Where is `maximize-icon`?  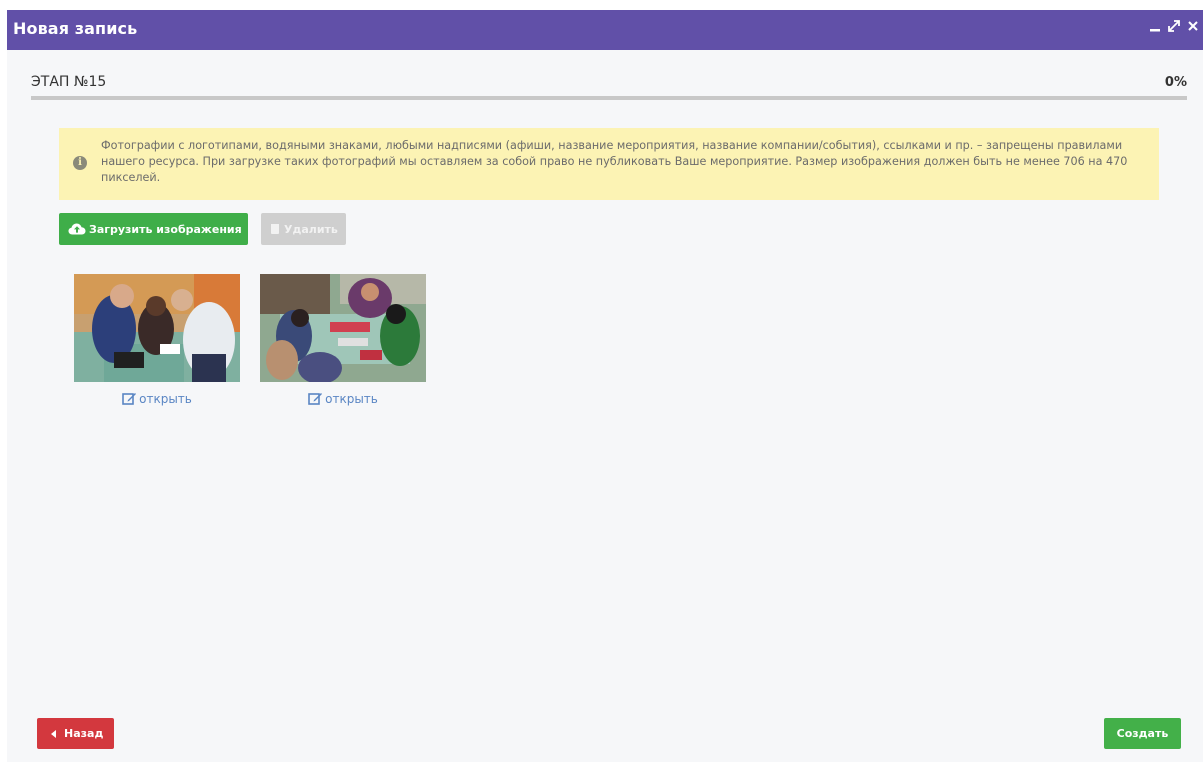 maximize-icon is located at coordinates (1174, 28).